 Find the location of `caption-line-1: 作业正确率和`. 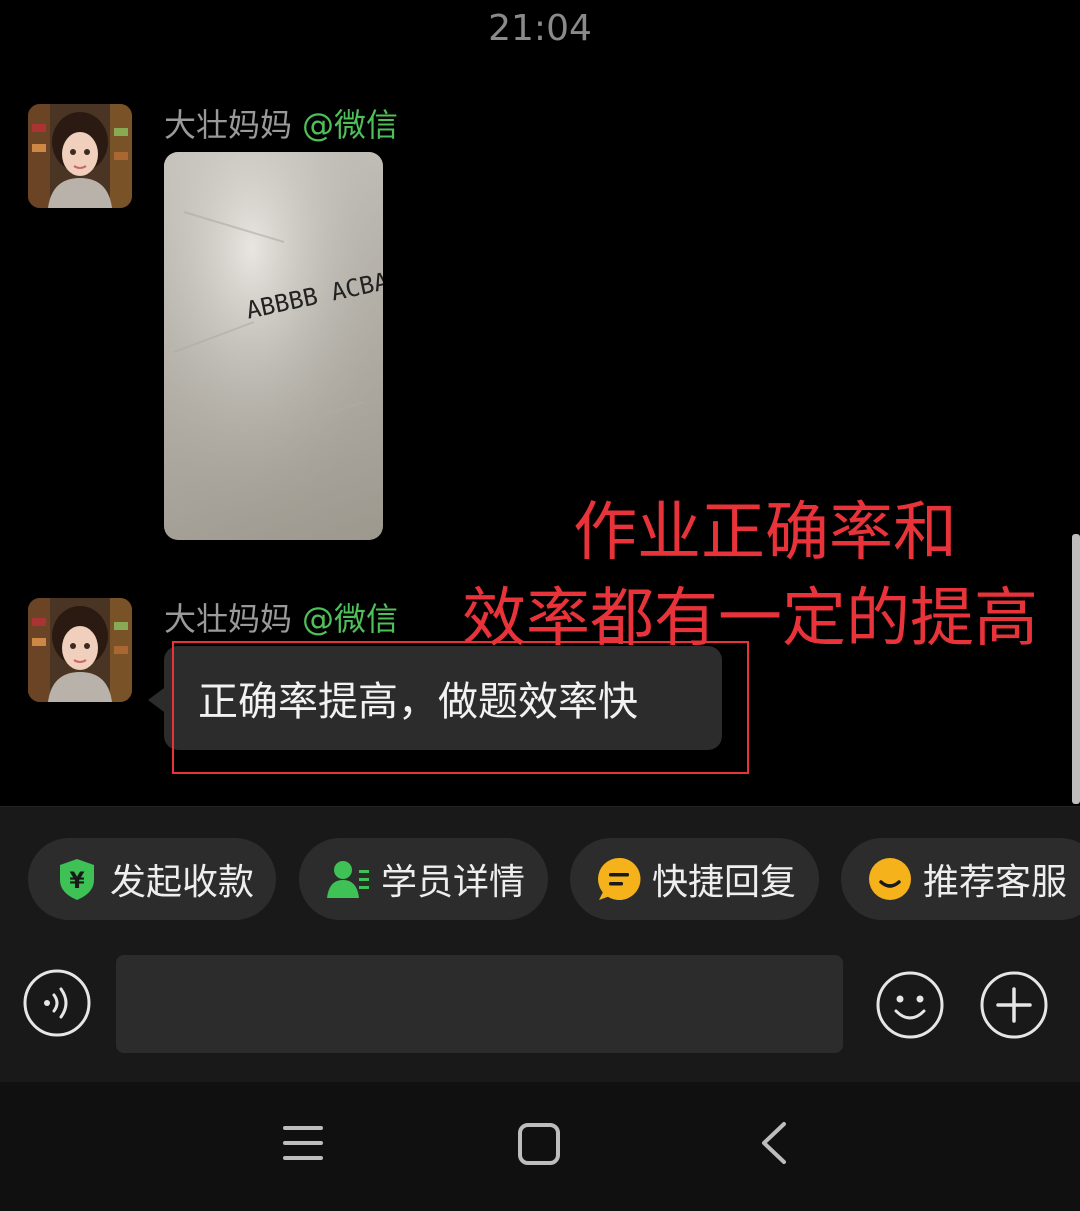

caption-line-1: 作业正确率和 is located at coordinates (765, 533).